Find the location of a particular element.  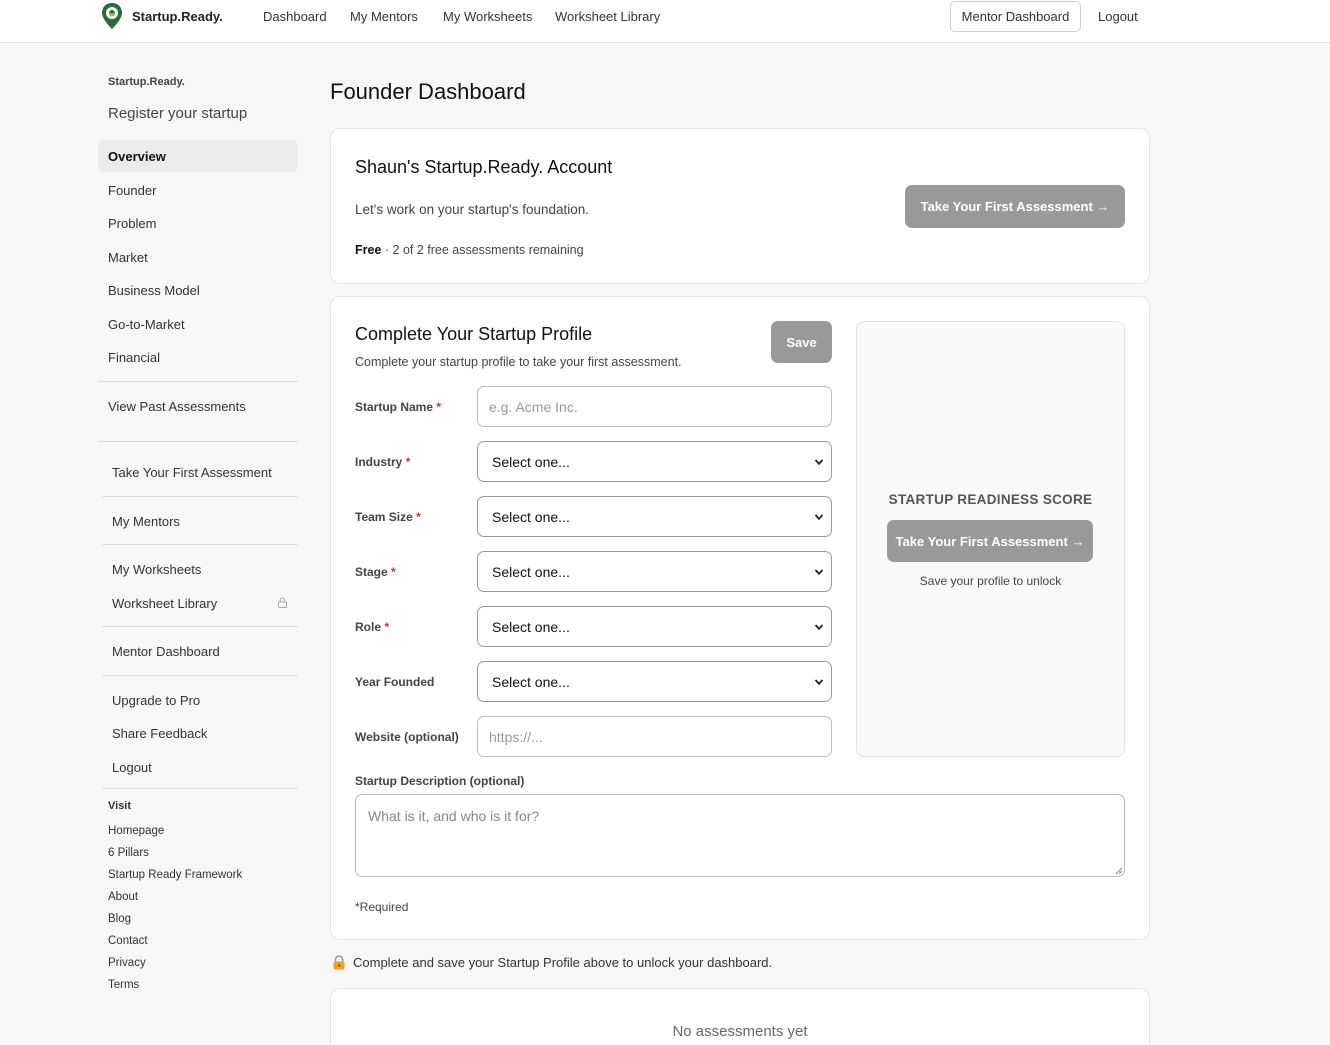

sidebar-item-share-feedback: Share Feedback is located at coordinates (159, 733).